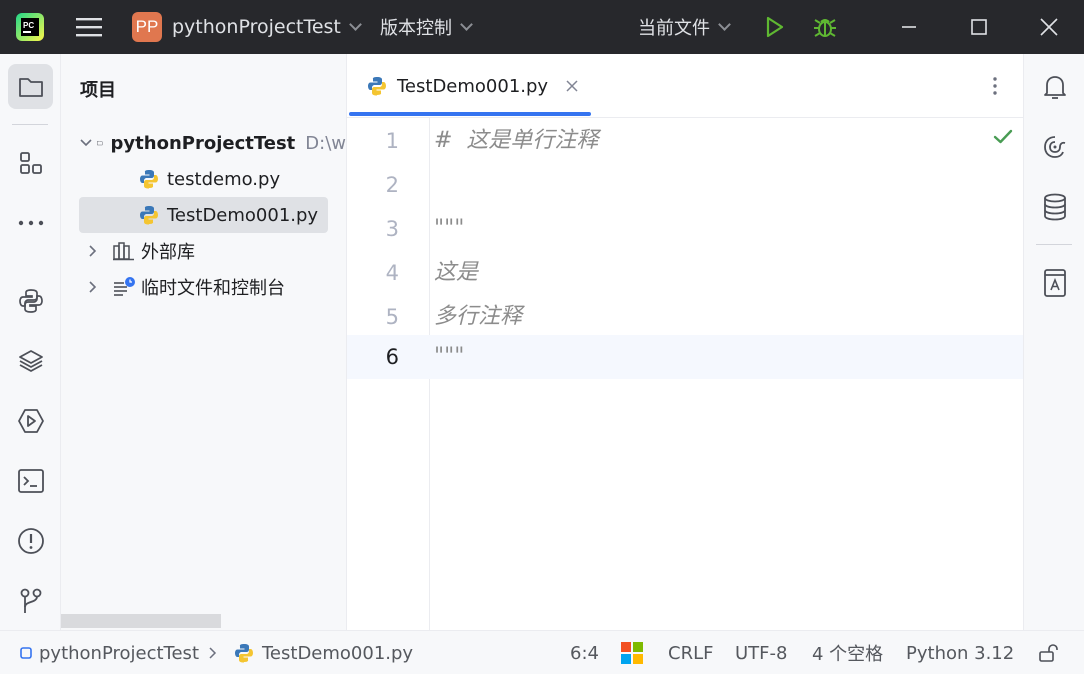  I want to click on documentation-button, so click(1054, 282).